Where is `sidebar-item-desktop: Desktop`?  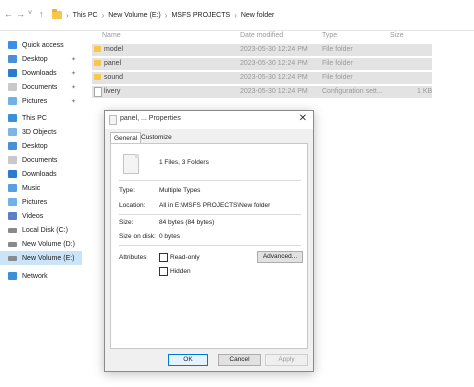
sidebar-item-desktop: Desktop is located at coordinates (41, 146).